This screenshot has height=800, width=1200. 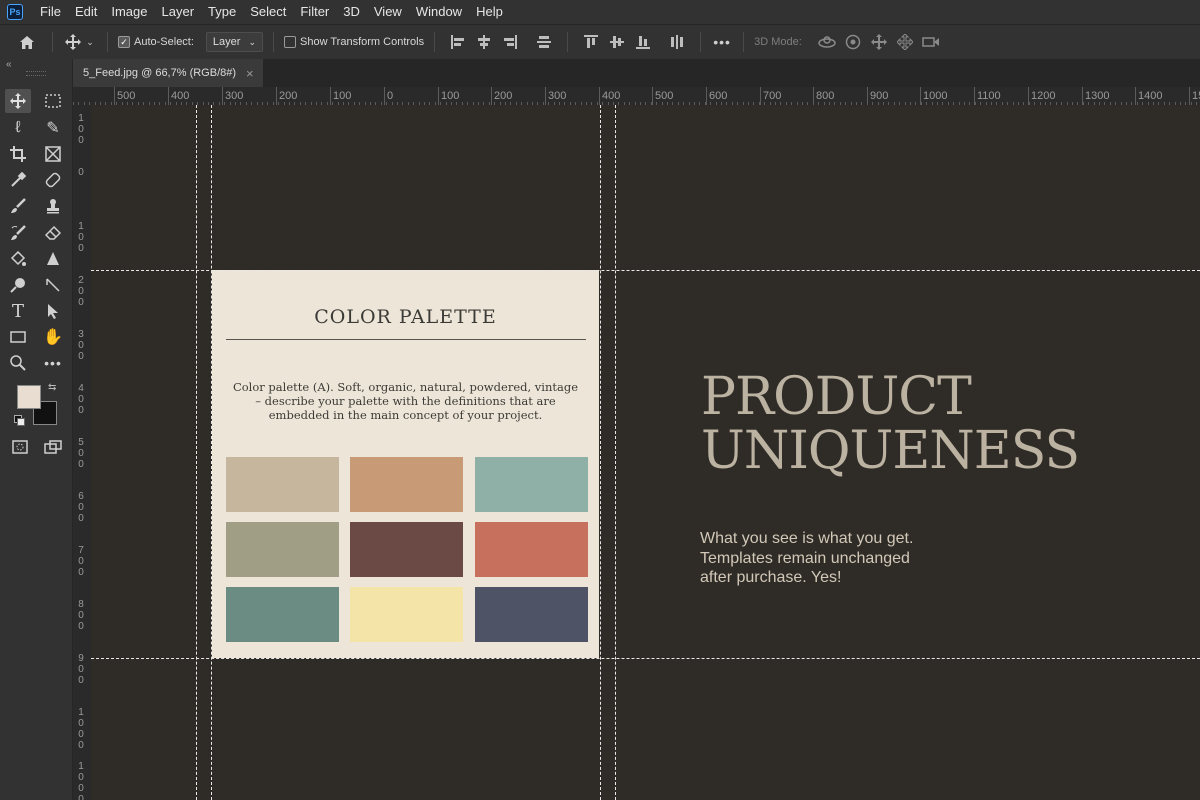 I want to click on menu-window: Window, so click(x=439, y=12).